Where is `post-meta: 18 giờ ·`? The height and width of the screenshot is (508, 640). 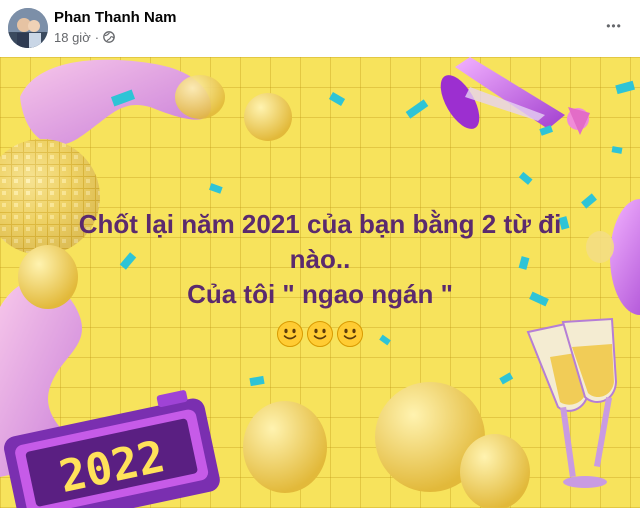
post-meta: 18 giờ · is located at coordinates (84, 37).